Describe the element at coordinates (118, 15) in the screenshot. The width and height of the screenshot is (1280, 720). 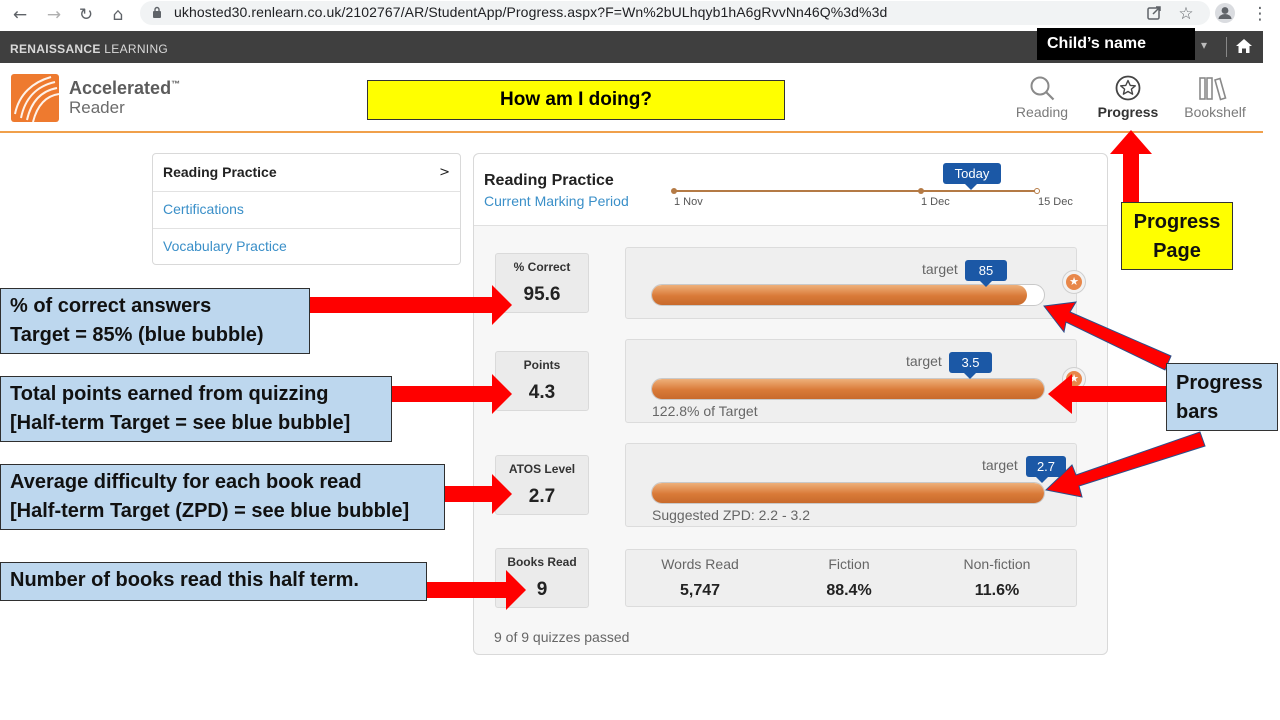
I see `home-icon: ⌂` at that location.